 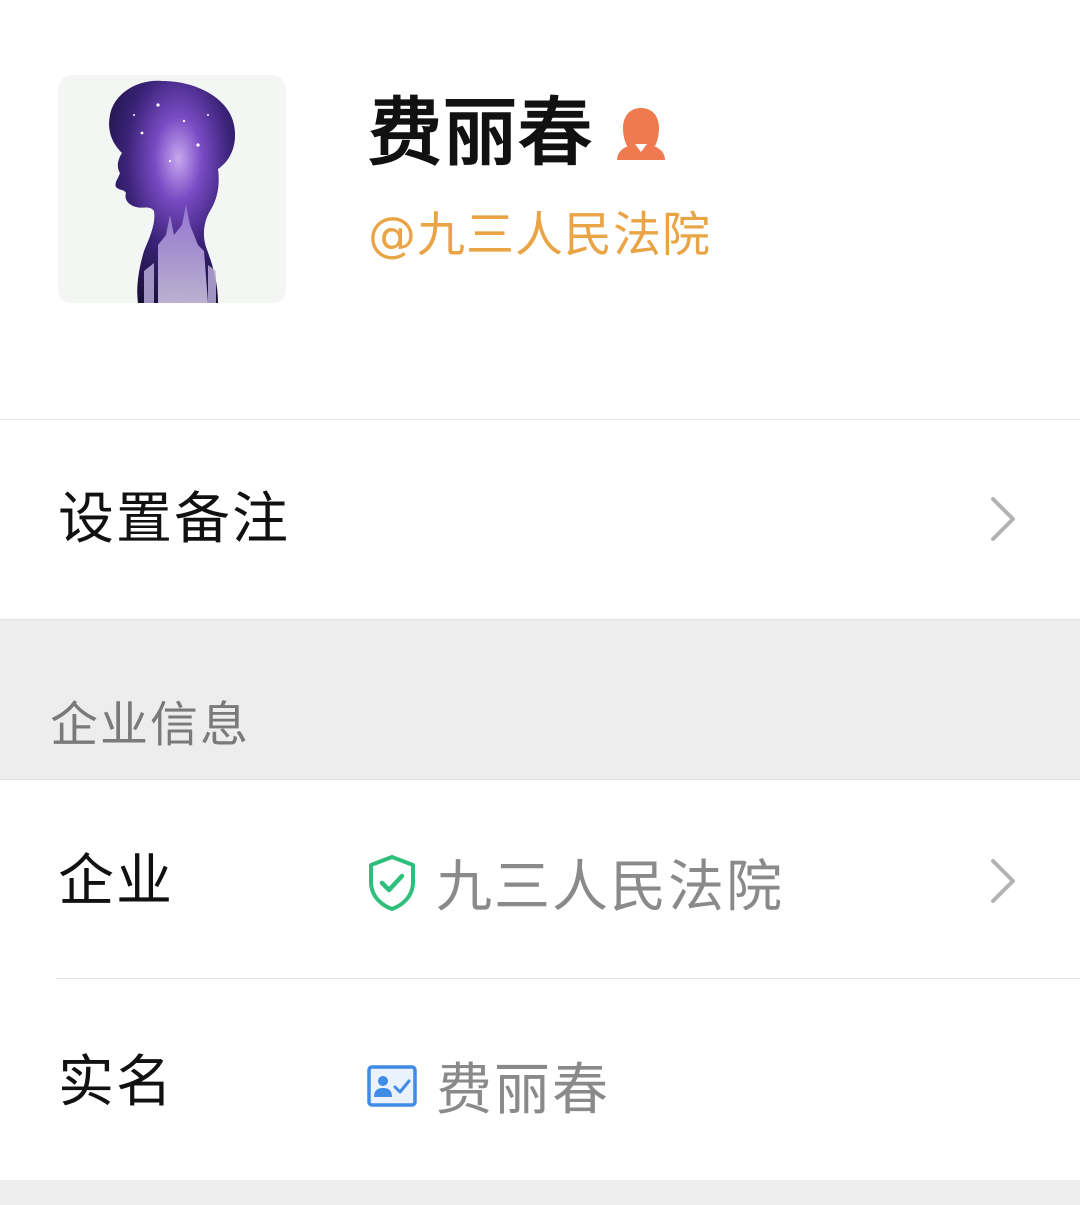 I want to click on verified-shield-icon, so click(x=392, y=882).